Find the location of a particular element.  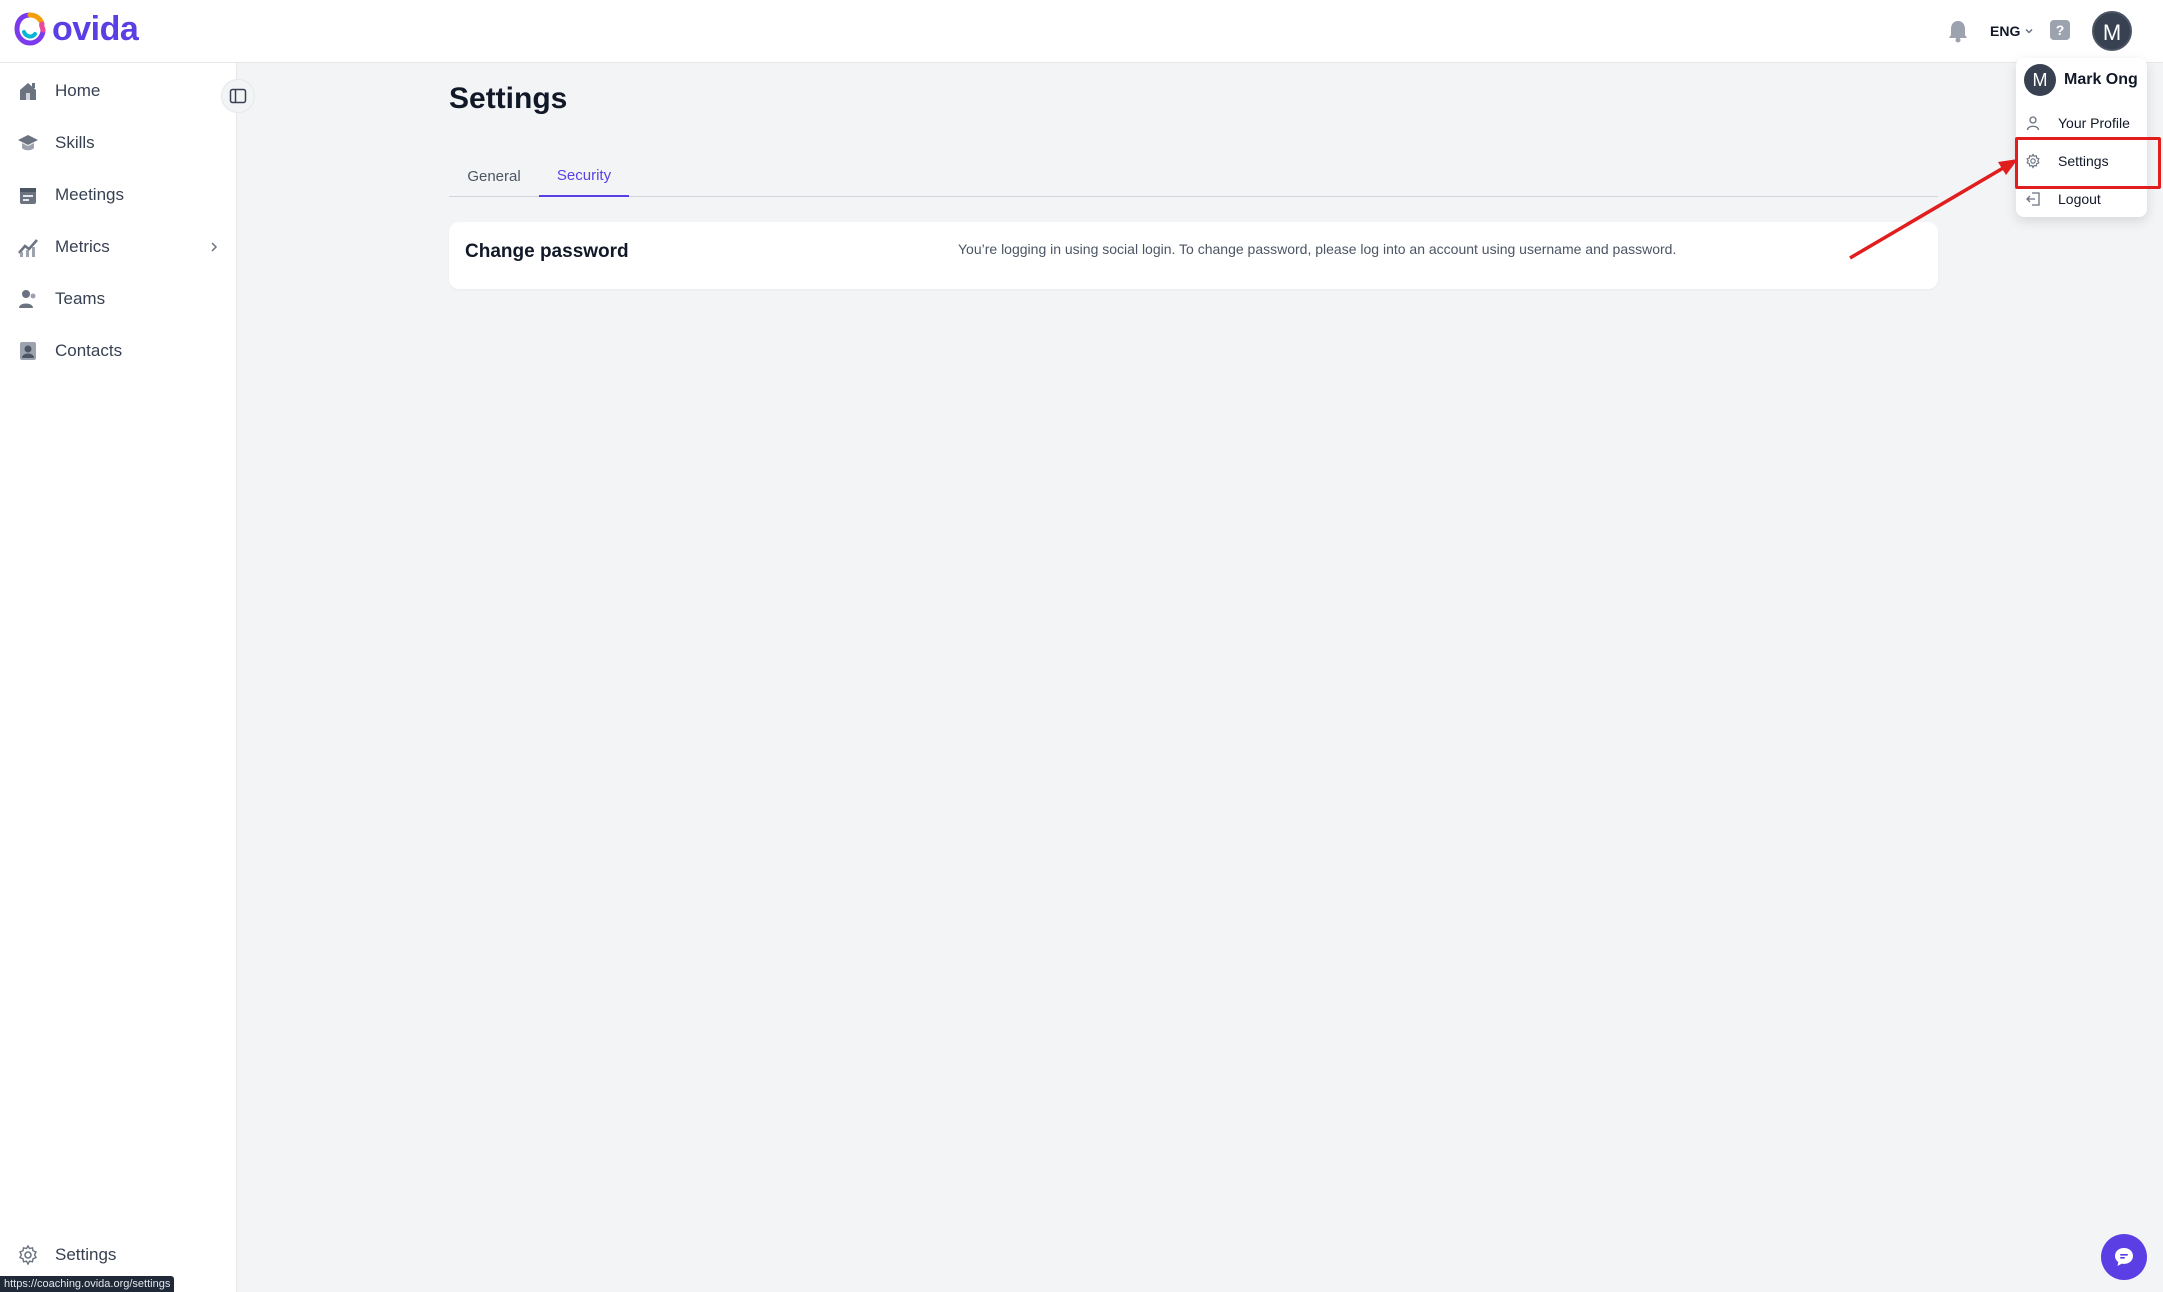

sidebar-item-teams: Teams is located at coordinates (118, 299).